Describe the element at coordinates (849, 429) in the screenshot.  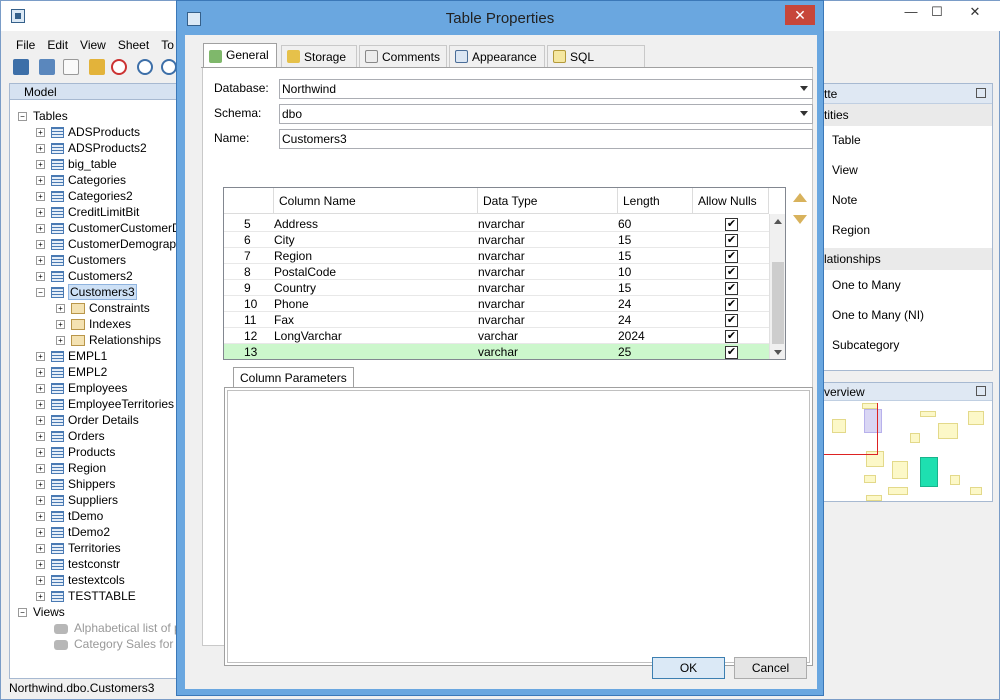
I see `overview-viewport` at that location.